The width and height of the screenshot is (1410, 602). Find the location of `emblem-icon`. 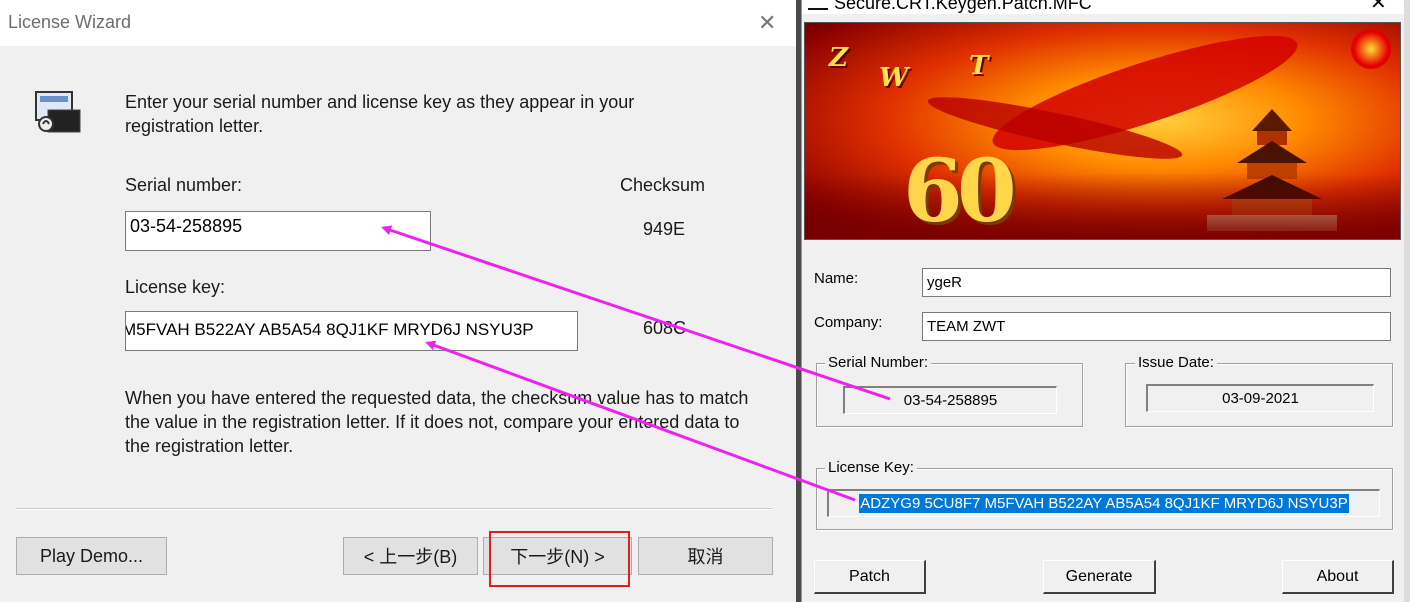

emblem-icon is located at coordinates (1371, 49).